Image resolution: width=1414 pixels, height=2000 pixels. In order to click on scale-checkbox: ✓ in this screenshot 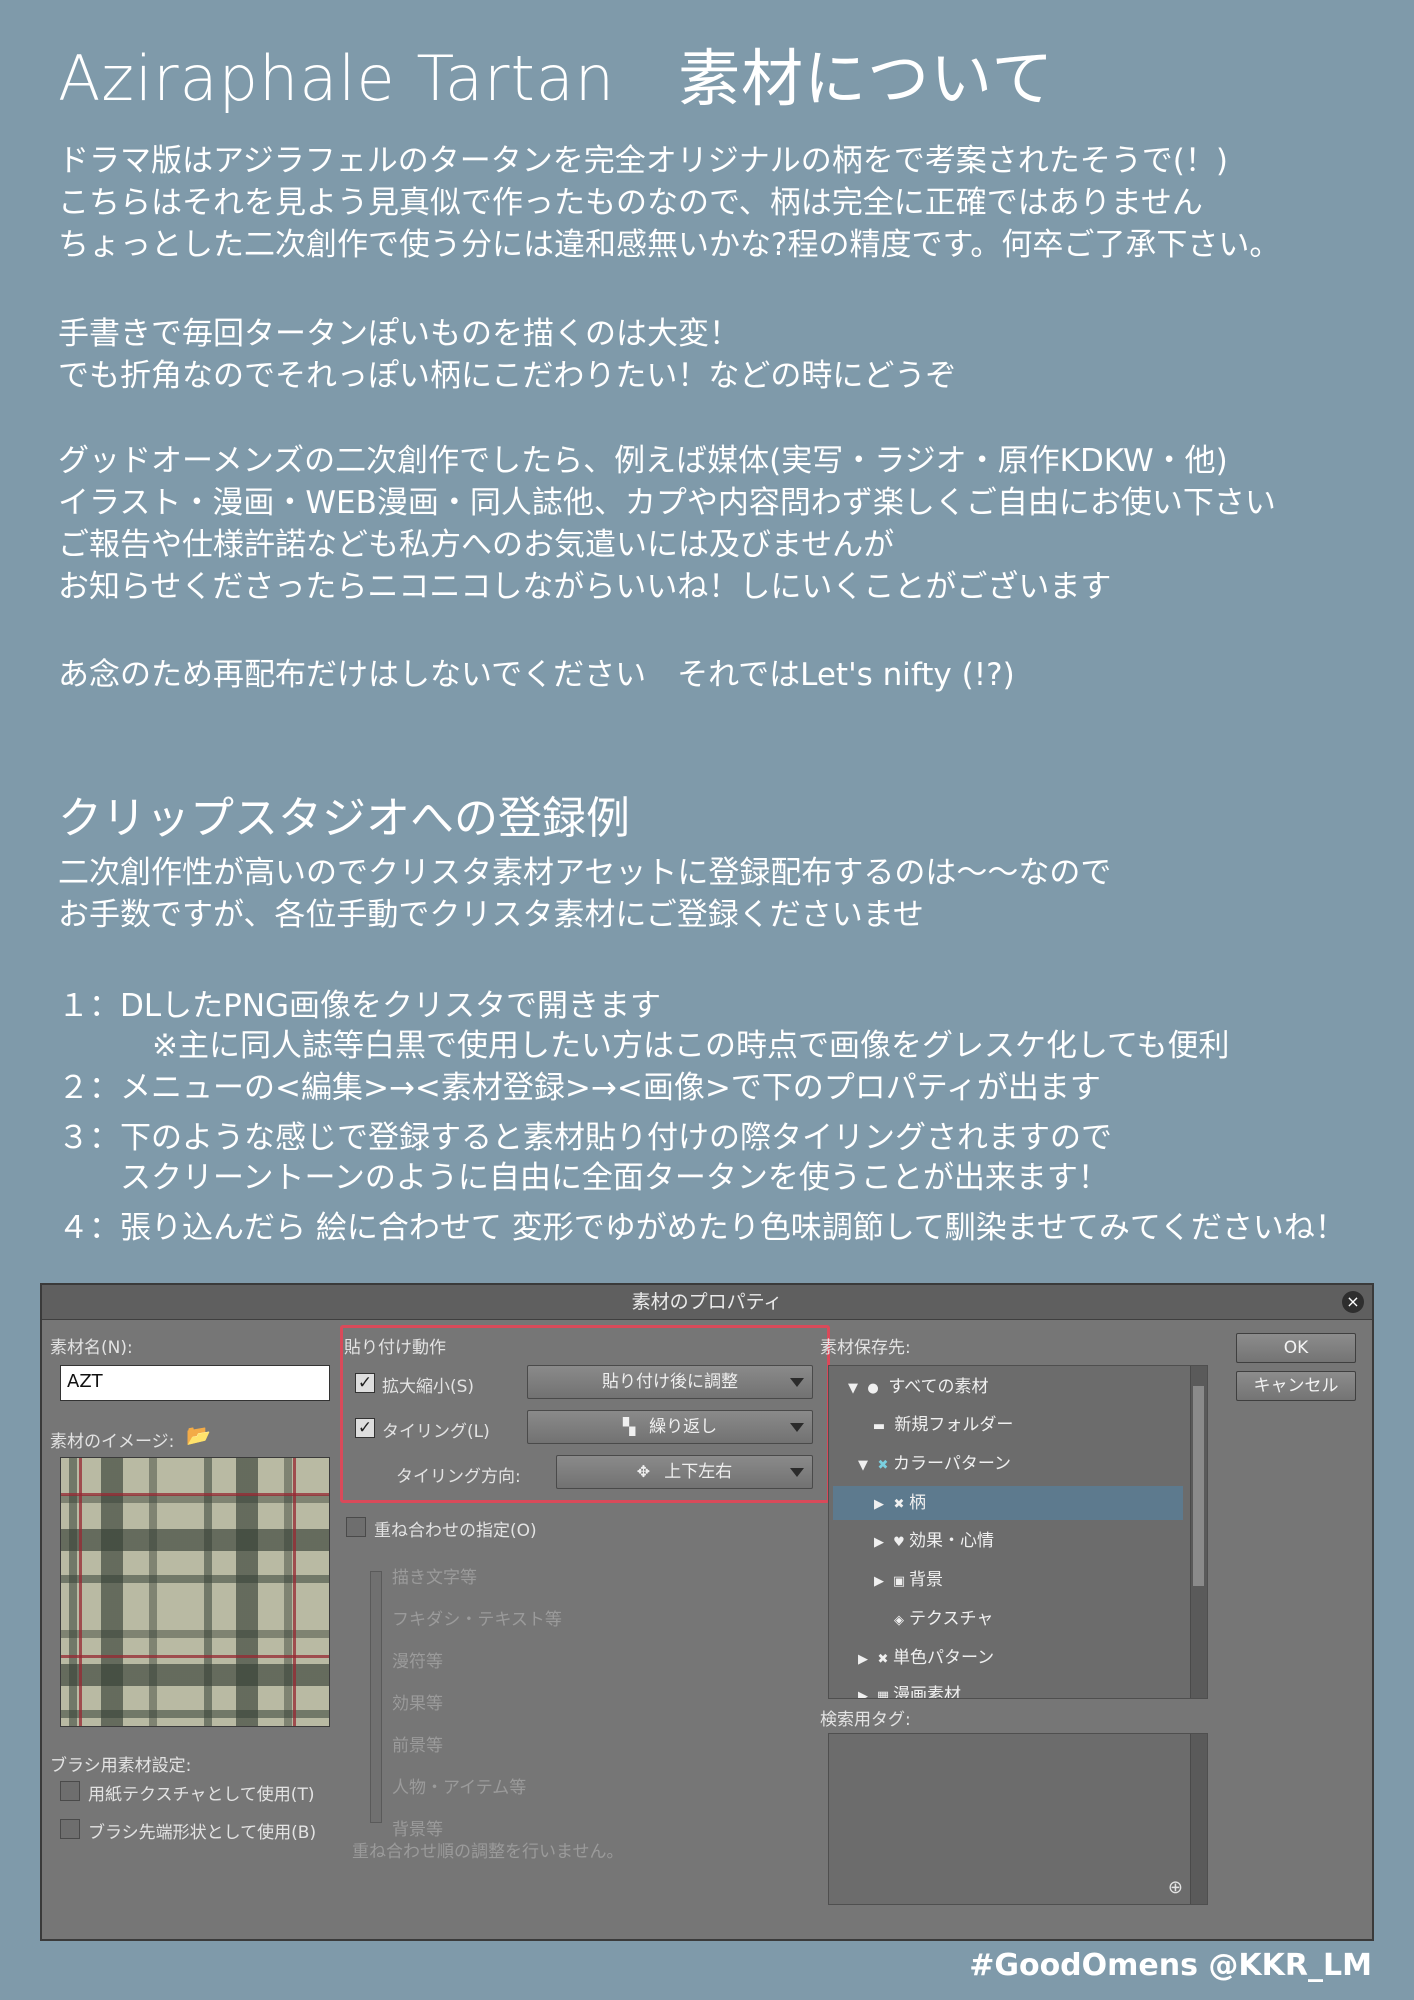, I will do `click(365, 1383)`.